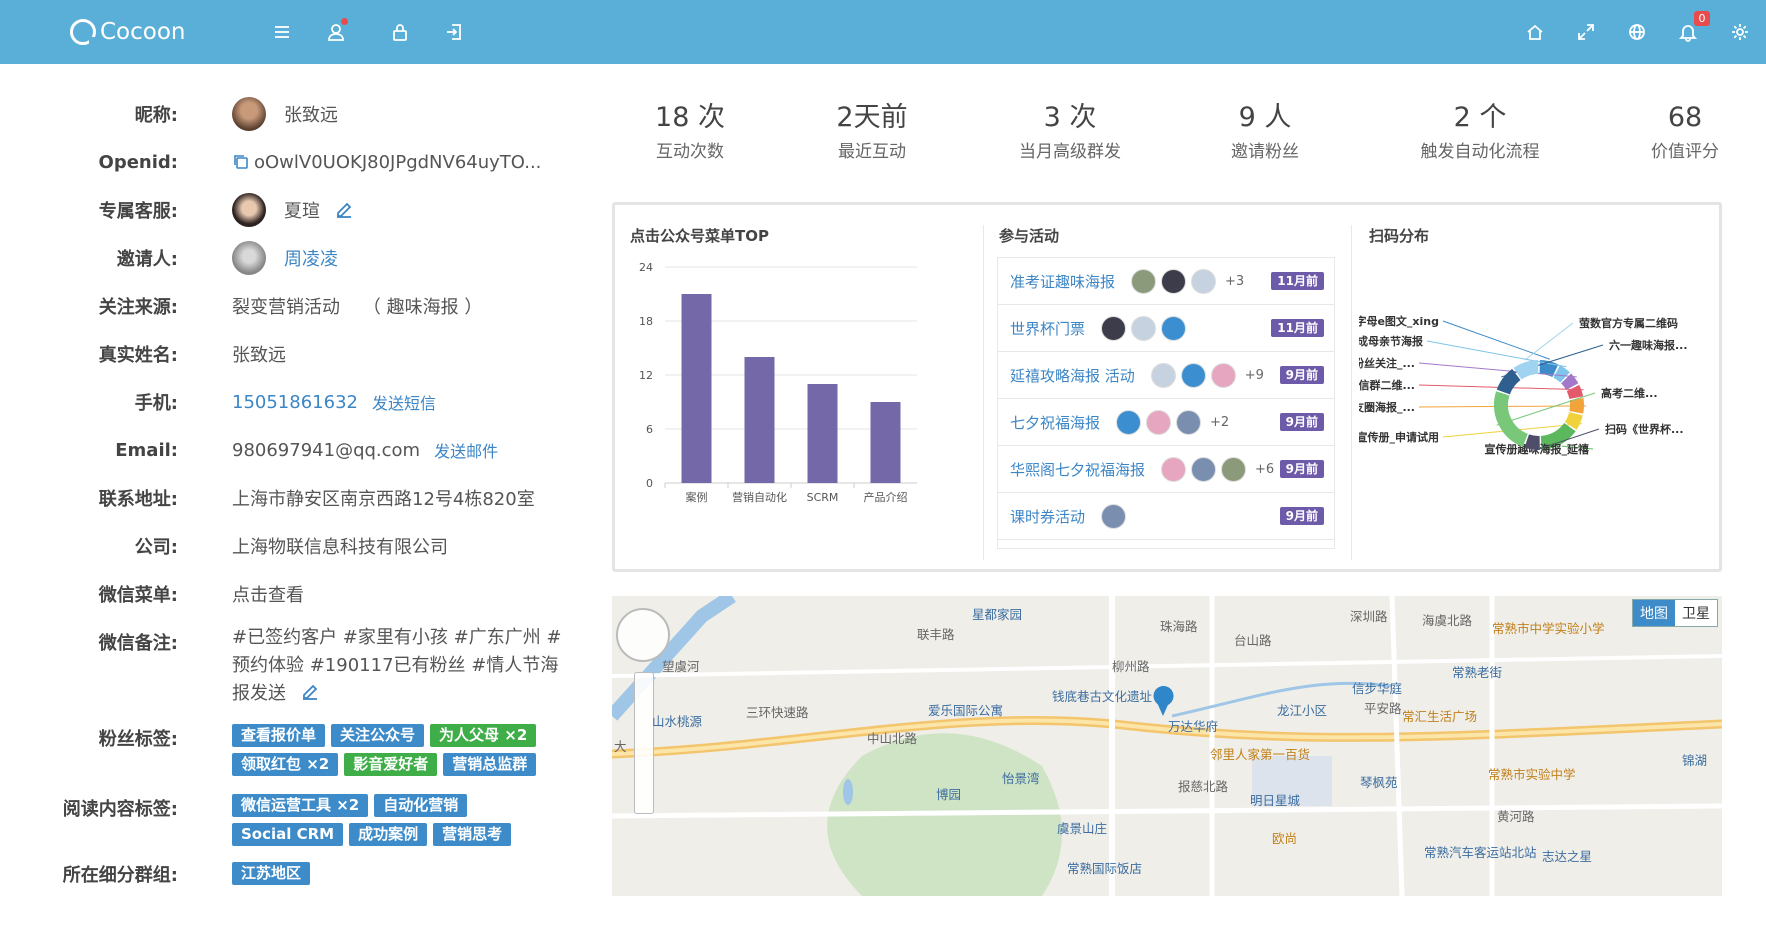 This screenshot has height=944, width=1766. What do you see at coordinates (404, 402) in the screenshot?
I see `send-sms-link: 发送短信` at bounding box center [404, 402].